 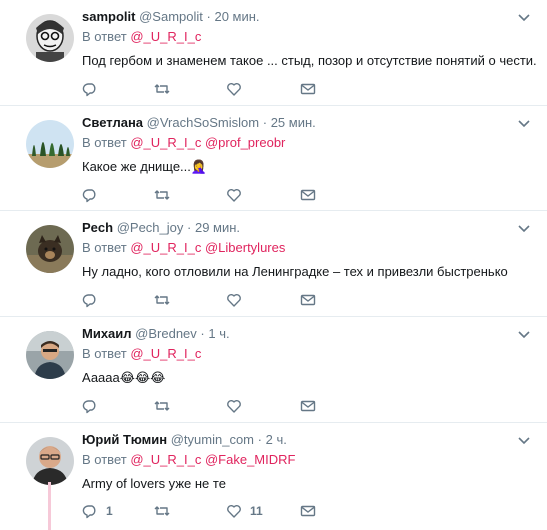 I want to click on reply-to-link: @Fake_MIDRF, so click(x=250, y=459).